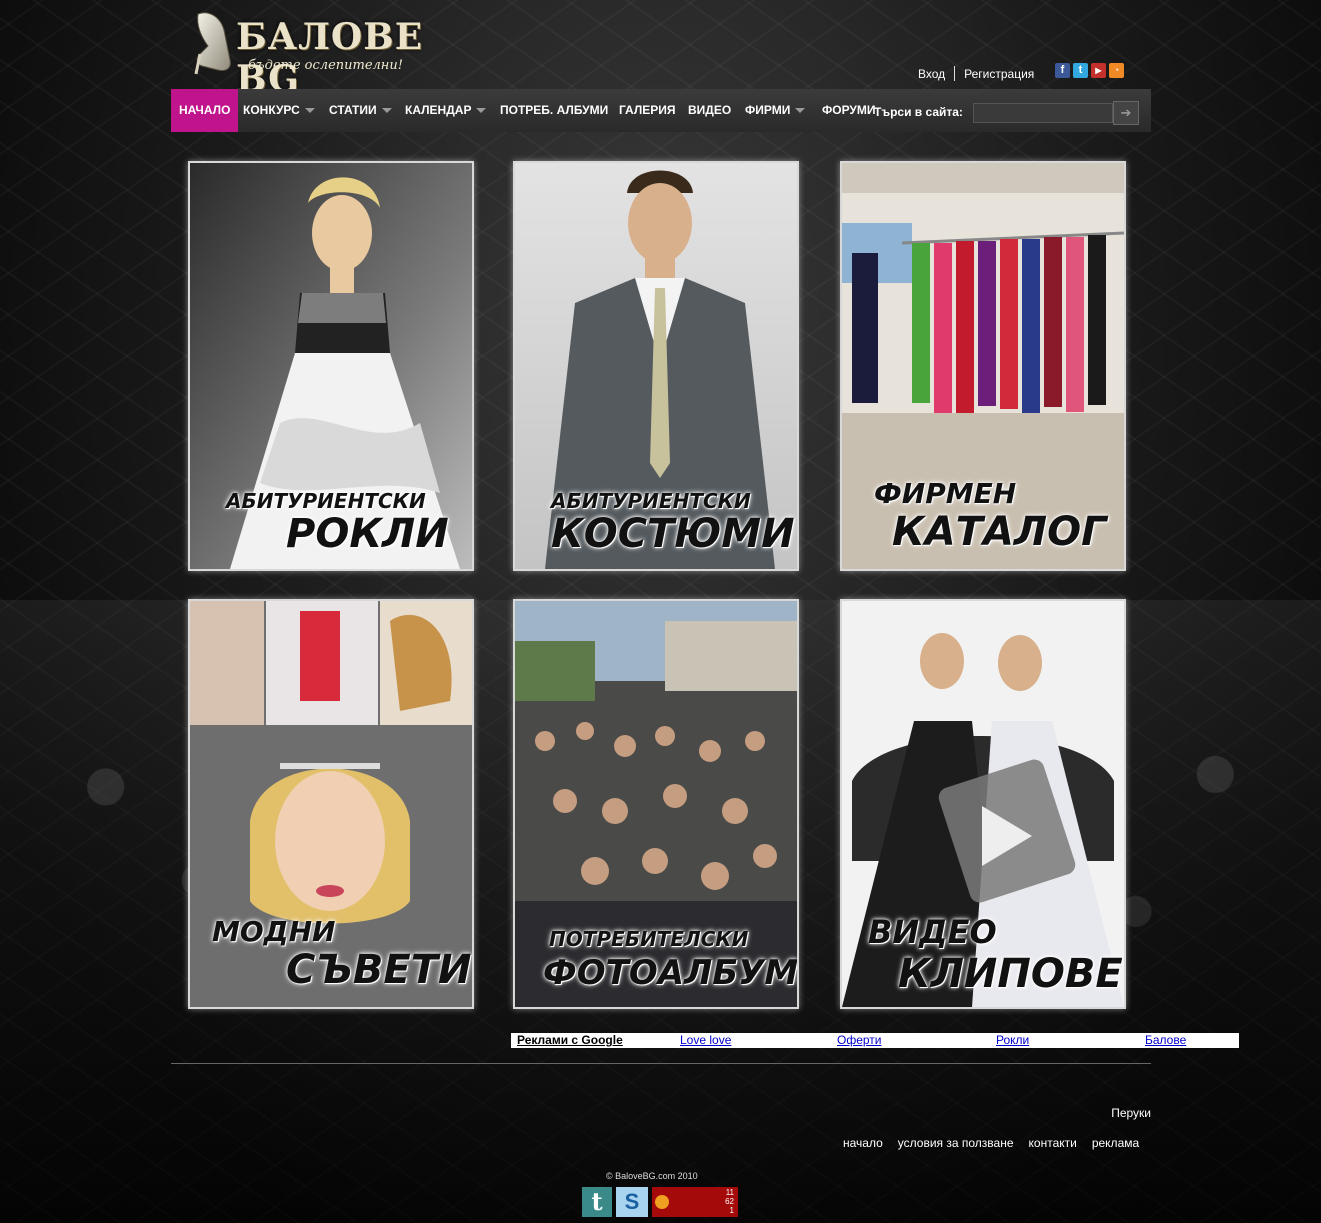  I want to click on nav-item-user-albums: ПОТРЕБ. АЛБУМИ, so click(554, 110).